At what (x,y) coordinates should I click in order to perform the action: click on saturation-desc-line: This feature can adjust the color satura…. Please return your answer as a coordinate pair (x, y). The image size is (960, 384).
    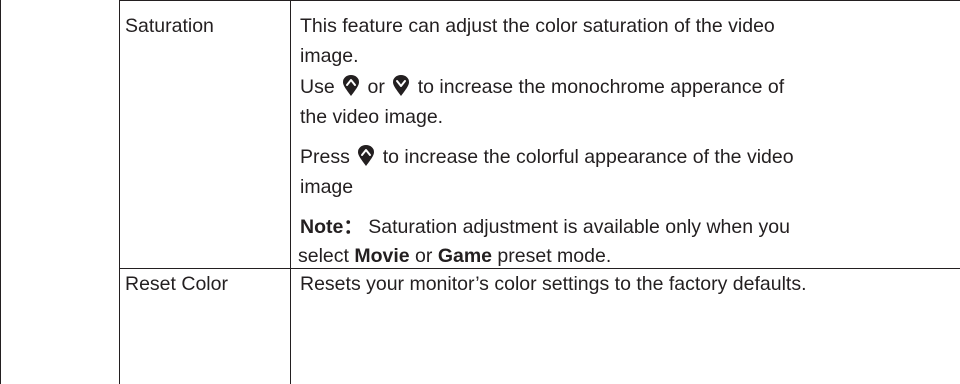
    Looking at the image, I should click on (537, 26).